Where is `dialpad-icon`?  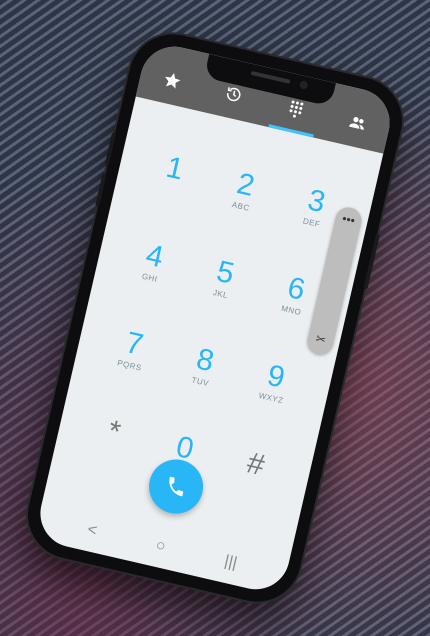 dialpad-icon is located at coordinates (296, 109).